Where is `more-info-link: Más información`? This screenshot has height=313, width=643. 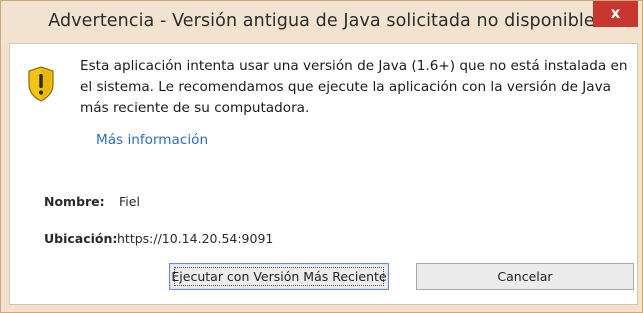
more-info-link: Más información is located at coordinates (152, 140).